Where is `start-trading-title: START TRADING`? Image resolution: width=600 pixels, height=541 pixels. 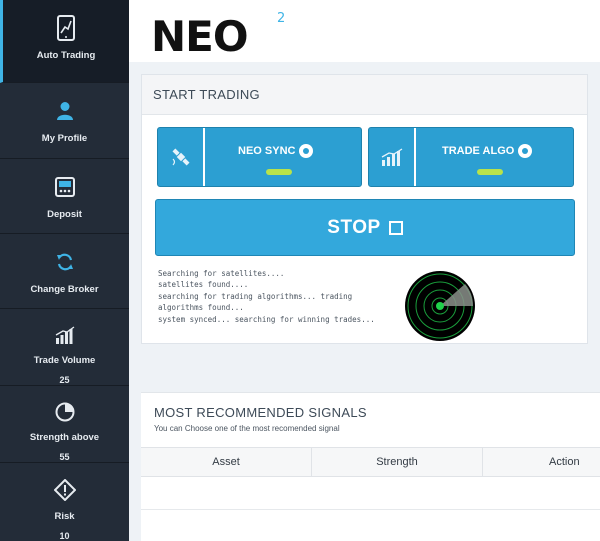
start-trading-title: START TRADING is located at coordinates (364, 95).